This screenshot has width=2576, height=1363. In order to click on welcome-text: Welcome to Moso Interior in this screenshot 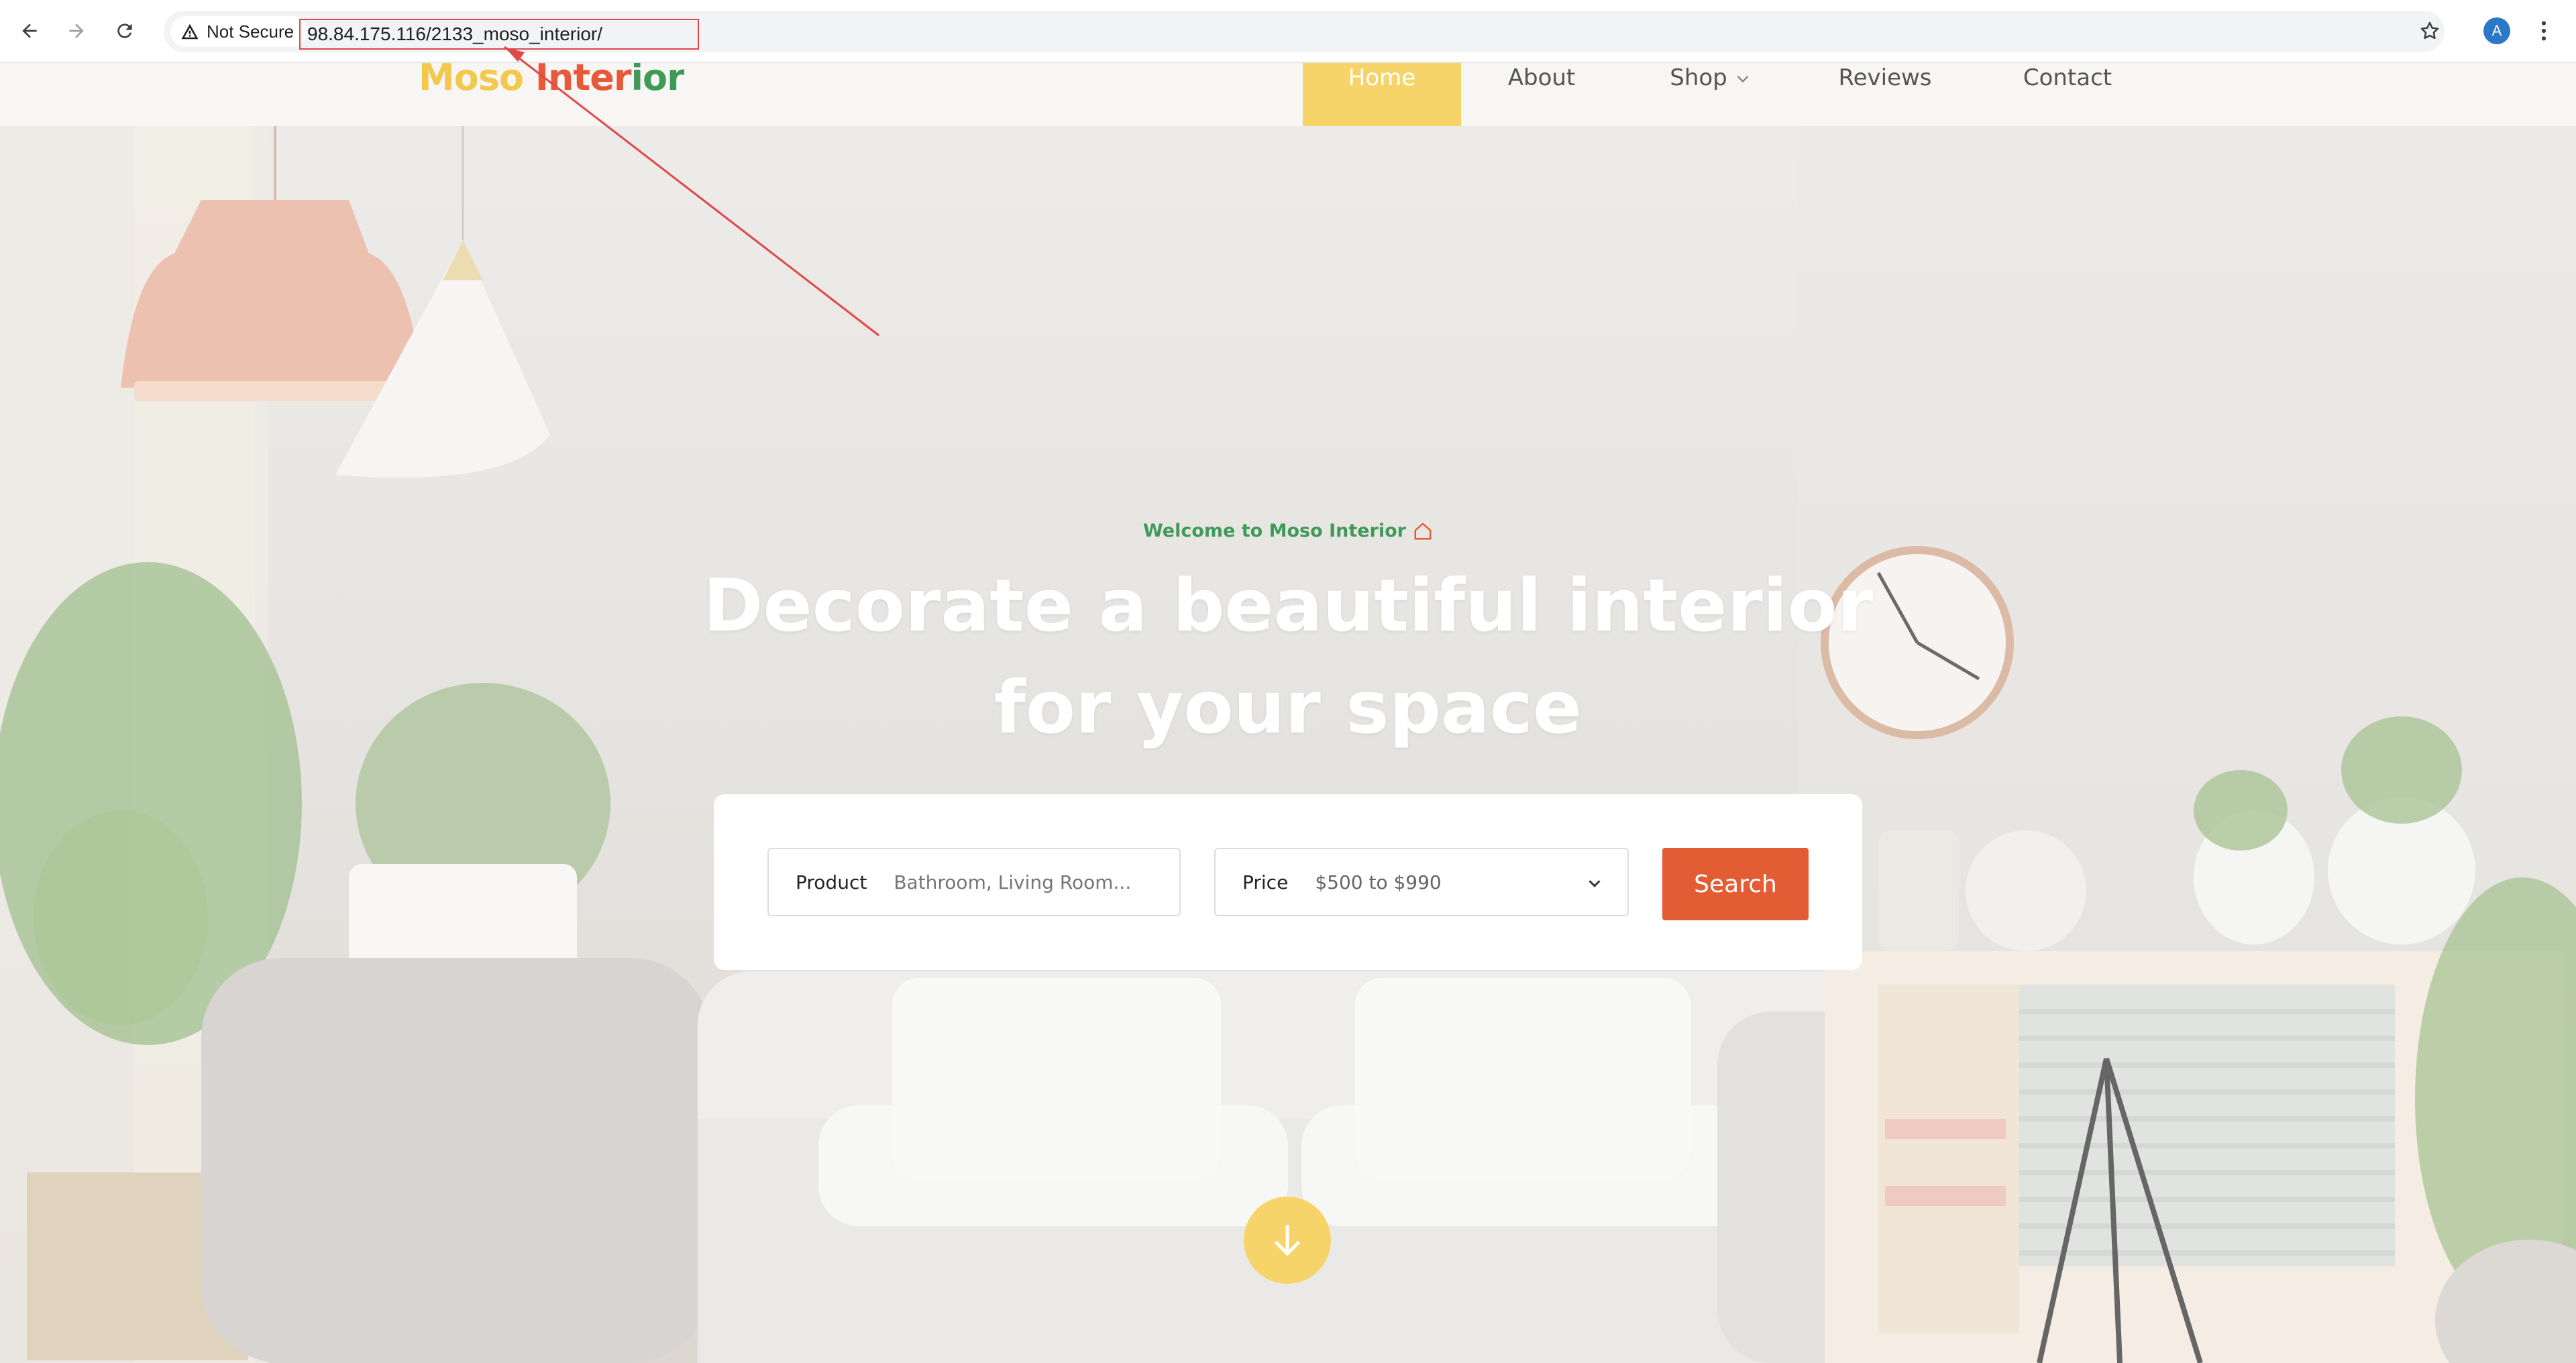, I will do `click(1274, 531)`.